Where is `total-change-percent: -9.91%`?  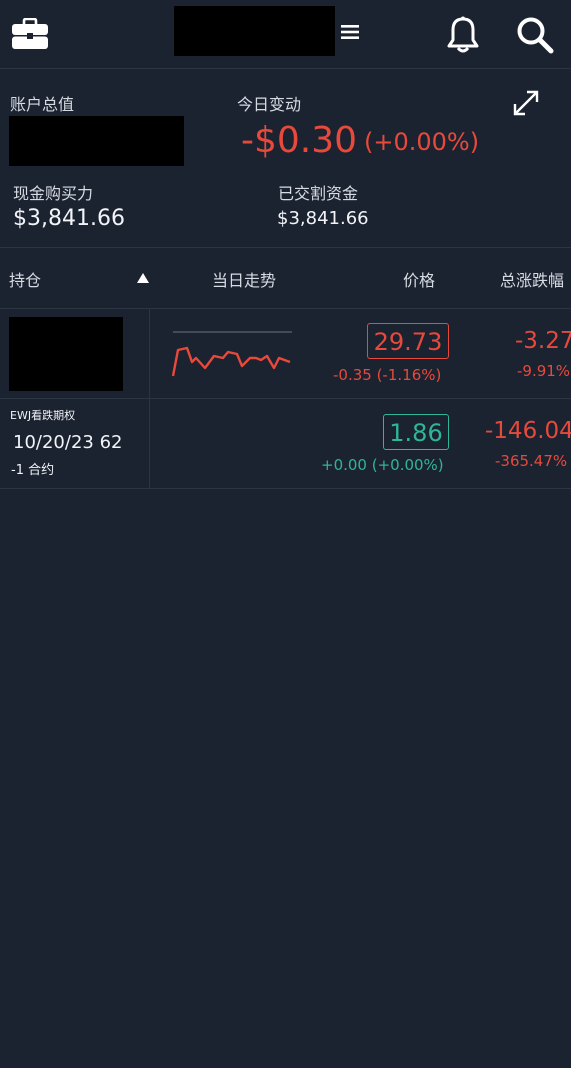 total-change-percent: -9.91% is located at coordinates (544, 371).